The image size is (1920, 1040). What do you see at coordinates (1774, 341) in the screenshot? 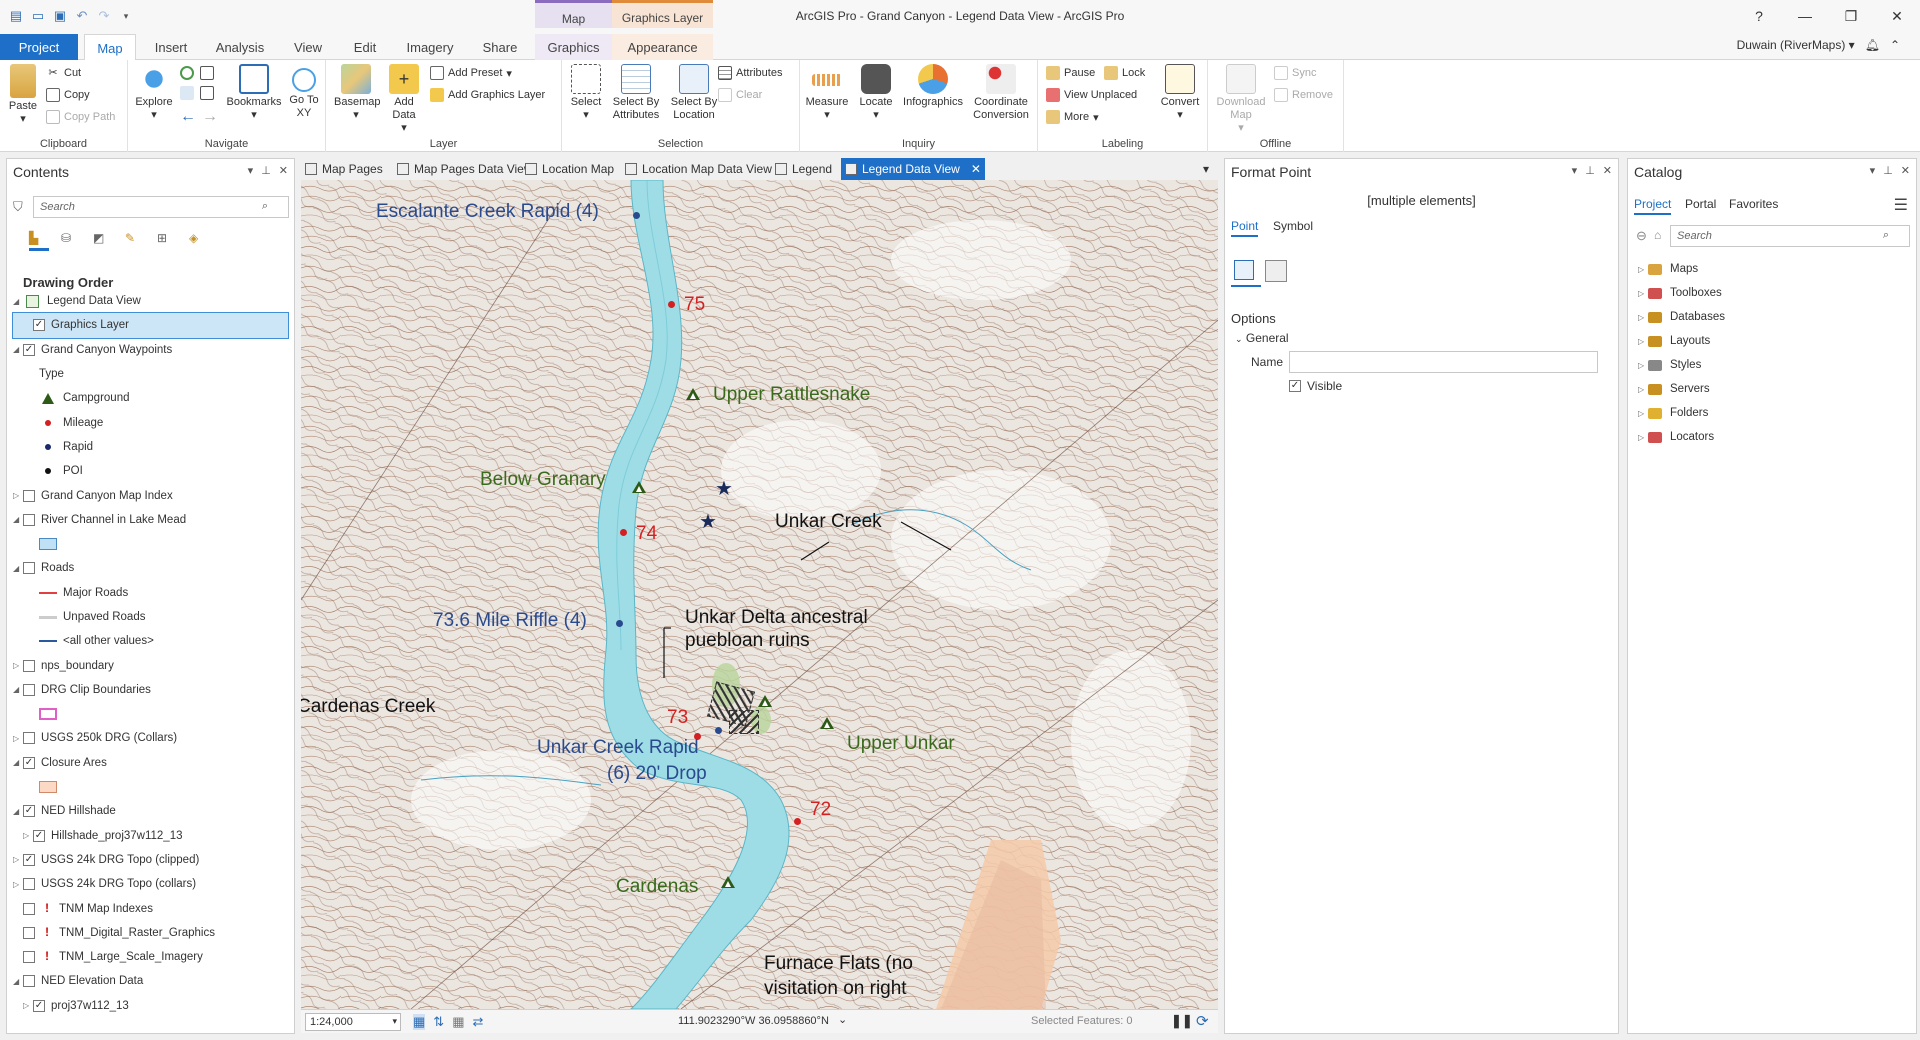
I see `catalog-item: ▷ Layouts` at bounding box center [1774, 341].